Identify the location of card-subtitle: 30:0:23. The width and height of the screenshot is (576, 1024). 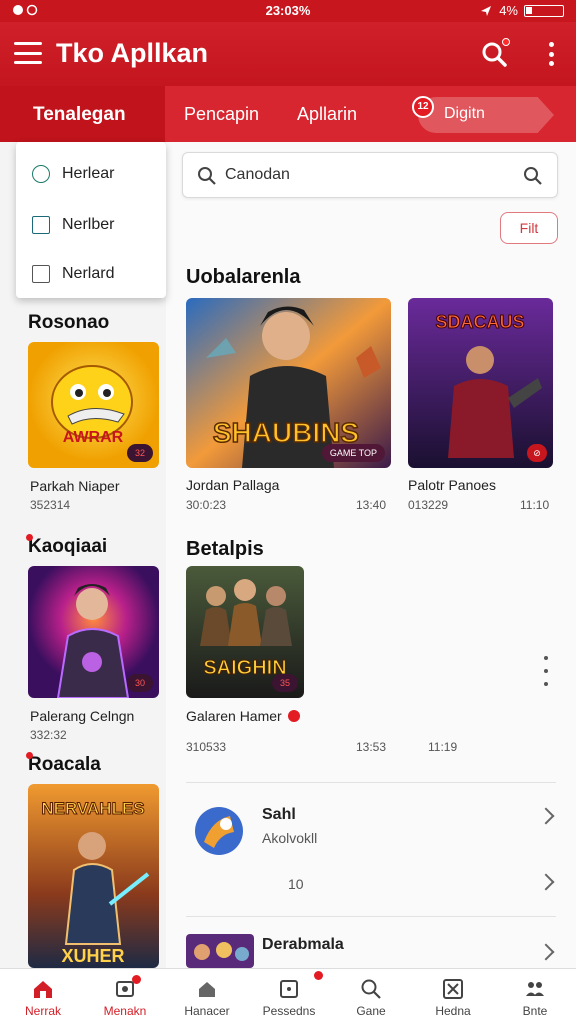
(206, 505).